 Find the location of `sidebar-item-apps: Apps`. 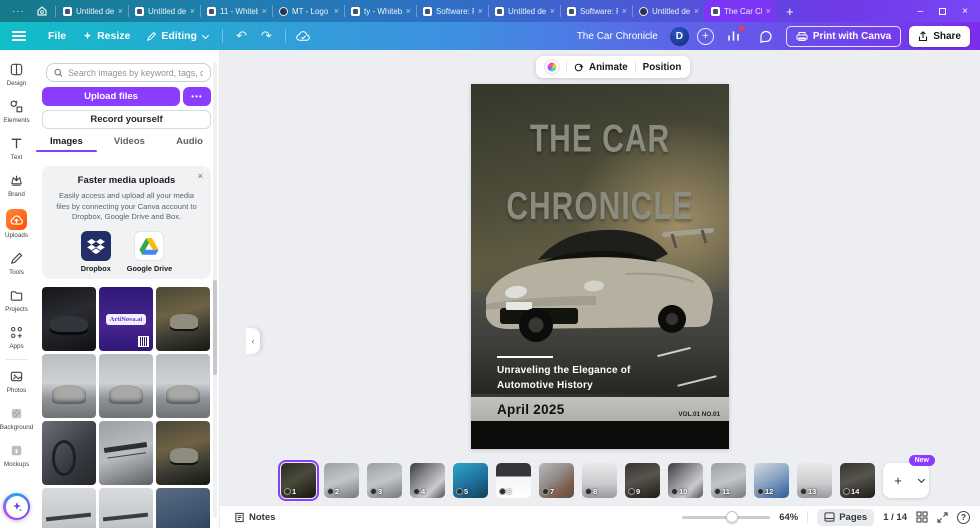

sidebar-item-apps: Apps is located at coordinates (16, 337).